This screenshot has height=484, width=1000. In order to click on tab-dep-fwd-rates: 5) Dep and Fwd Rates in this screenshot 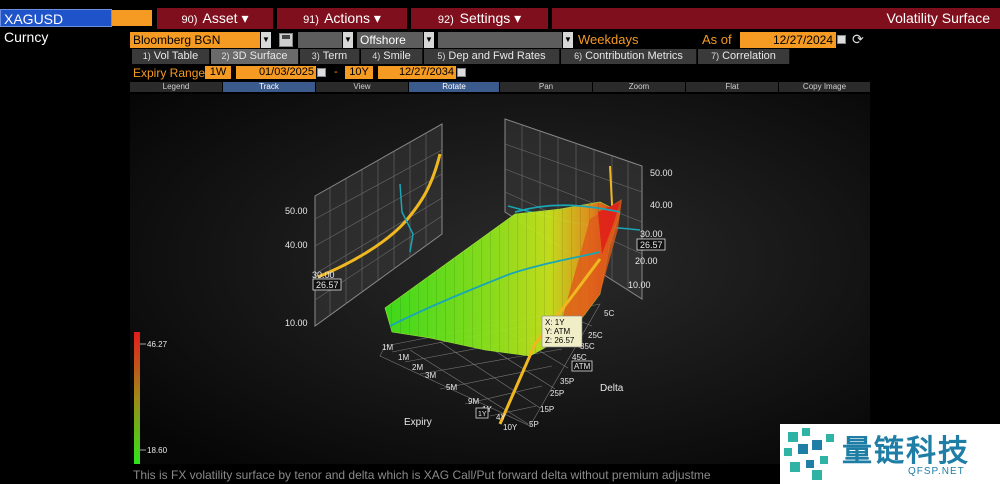, I will do `click(492, 56)`.